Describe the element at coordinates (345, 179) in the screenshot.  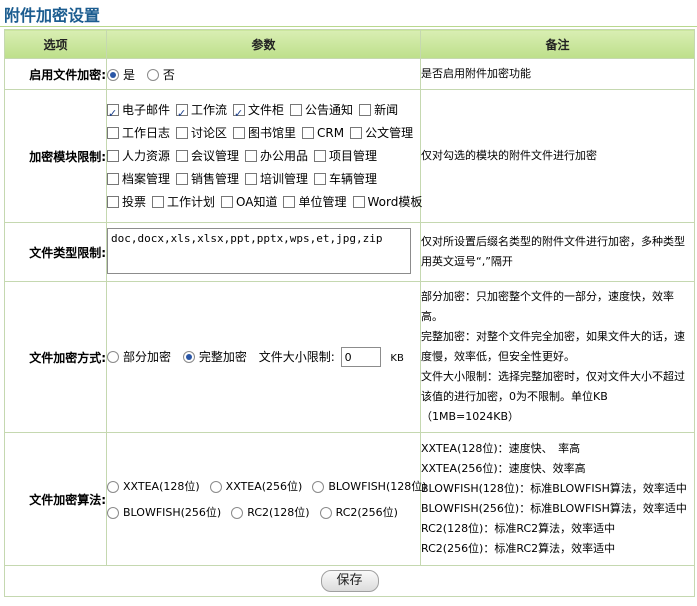
I see `module-option: 车辆管理` at that location.